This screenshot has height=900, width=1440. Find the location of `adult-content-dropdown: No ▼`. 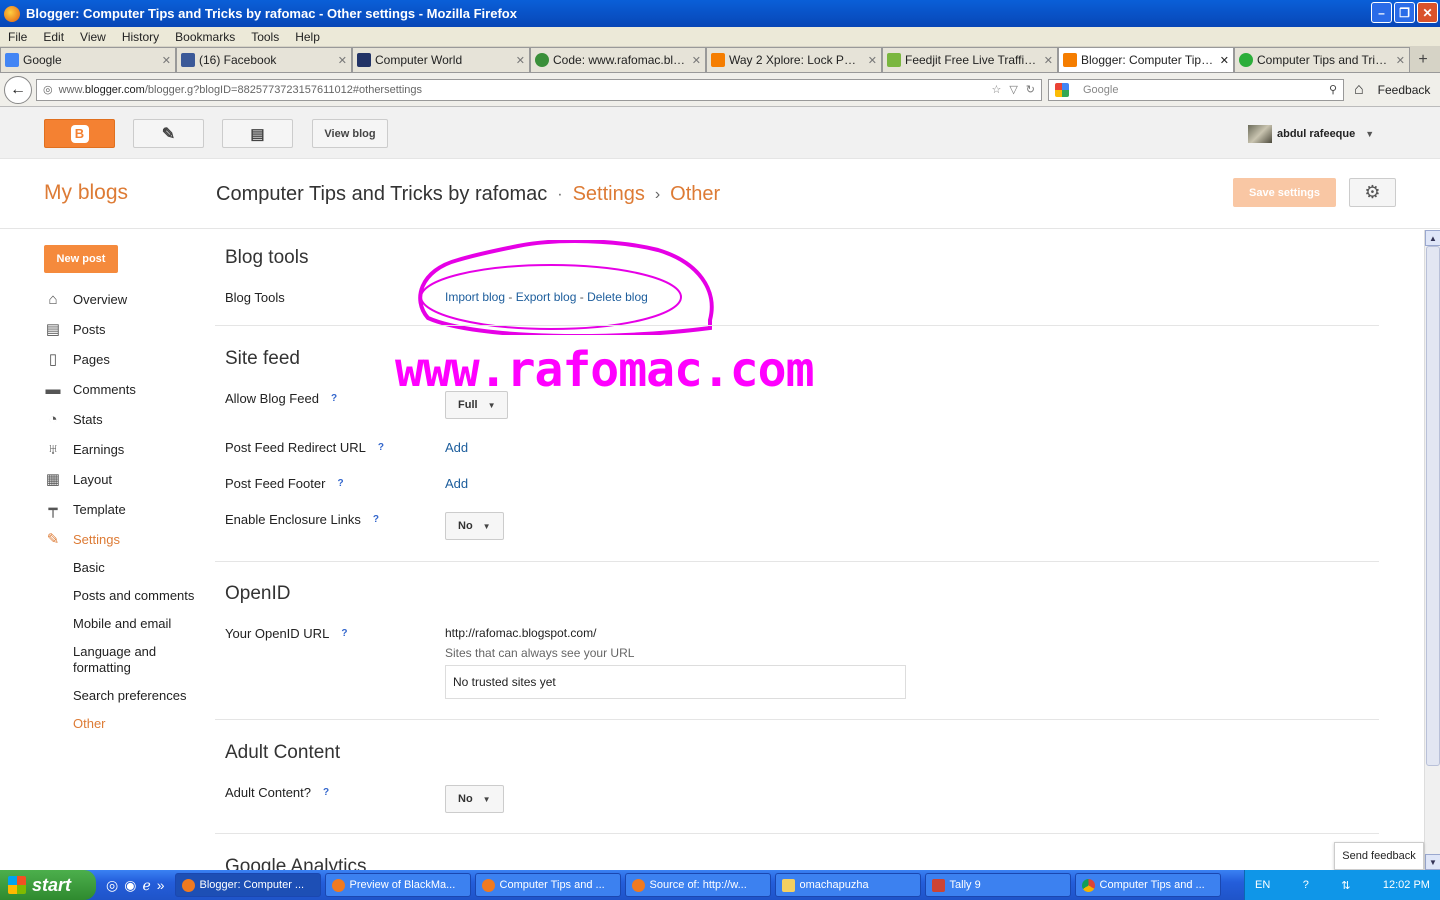

adult-content-dropdown: No ▼ is located at coordinates (474, 799).